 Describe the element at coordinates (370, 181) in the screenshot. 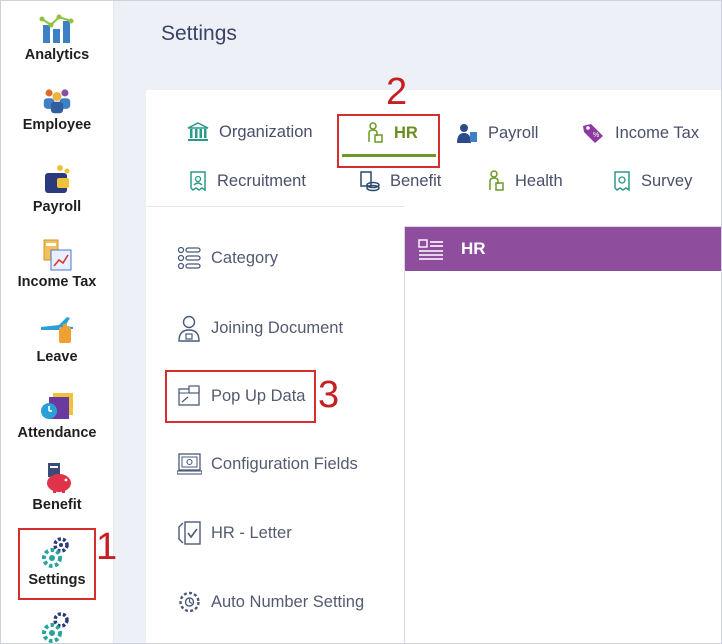

I see `benefit-coins-icon` at that location.